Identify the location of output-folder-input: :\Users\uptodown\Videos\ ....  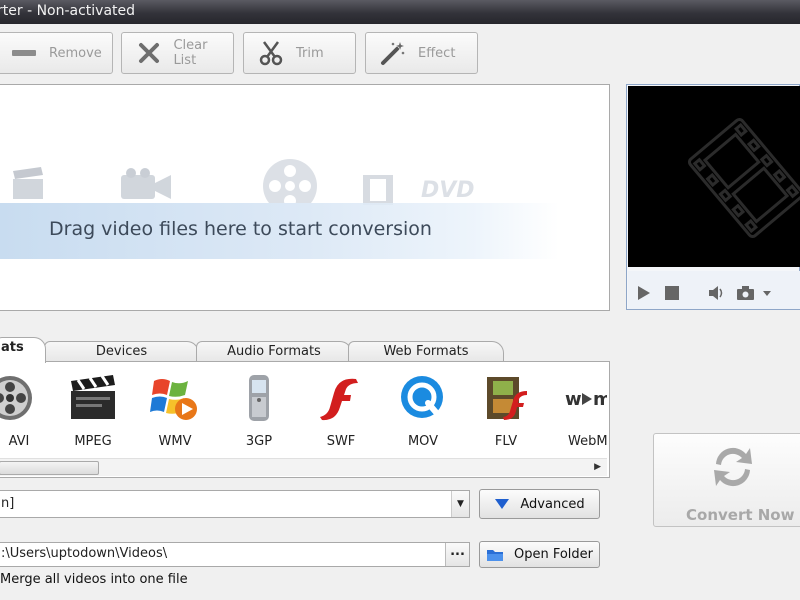
(235, 554).